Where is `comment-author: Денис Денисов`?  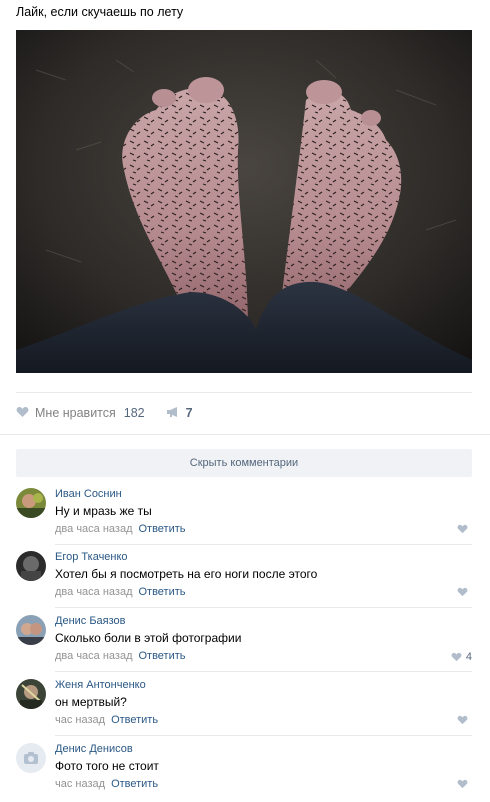 comment-author: Денис Денисов is located at coordinates (94, 749).